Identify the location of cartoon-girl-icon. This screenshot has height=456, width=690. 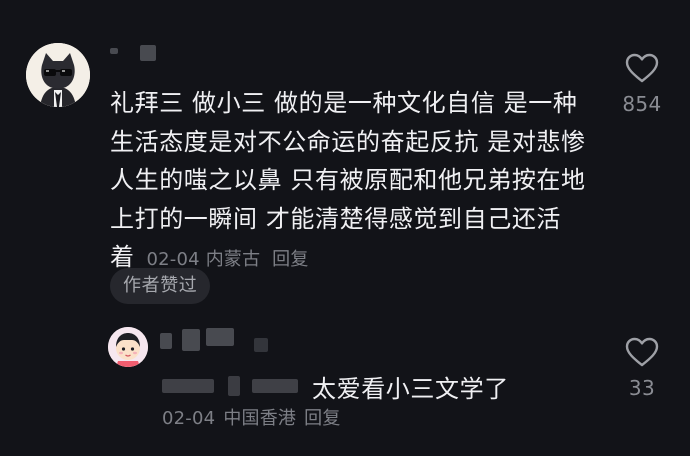
(128, 347).